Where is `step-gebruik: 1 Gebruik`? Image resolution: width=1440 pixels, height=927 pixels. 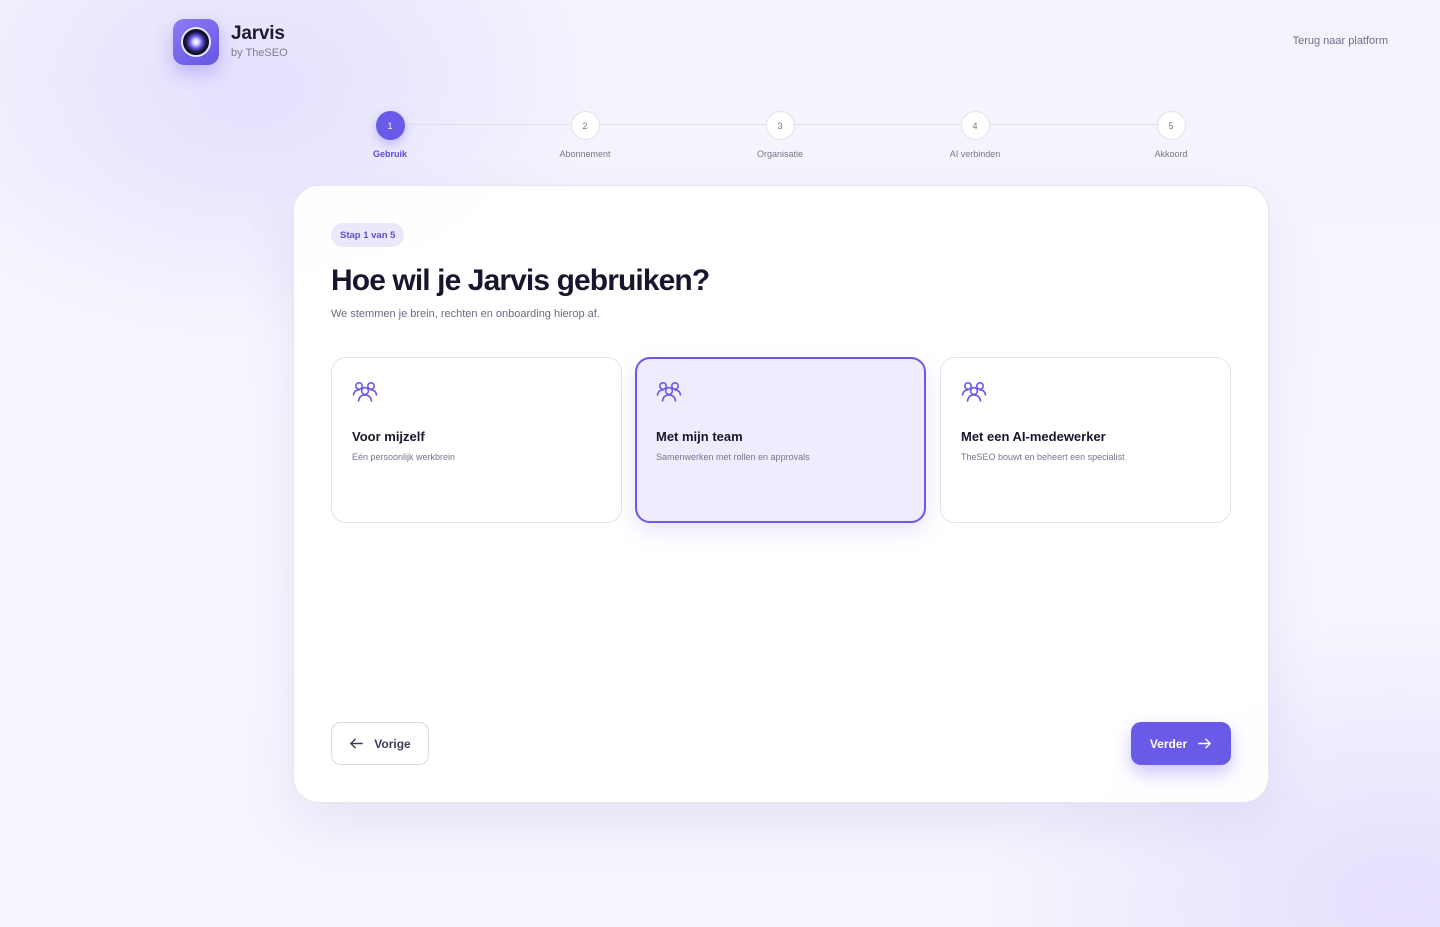 step-gebruik: 1 Gebruik is located at coordinates (390, 135).